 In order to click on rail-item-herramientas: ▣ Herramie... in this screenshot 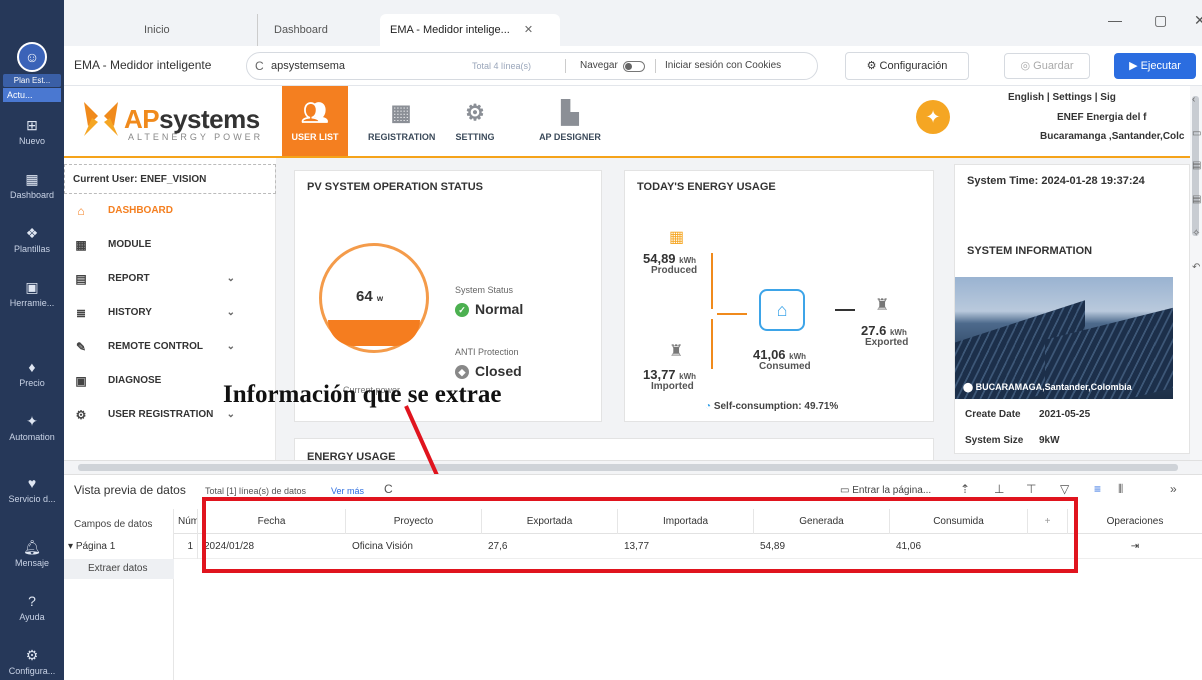, I will do `click(32, 293)`.